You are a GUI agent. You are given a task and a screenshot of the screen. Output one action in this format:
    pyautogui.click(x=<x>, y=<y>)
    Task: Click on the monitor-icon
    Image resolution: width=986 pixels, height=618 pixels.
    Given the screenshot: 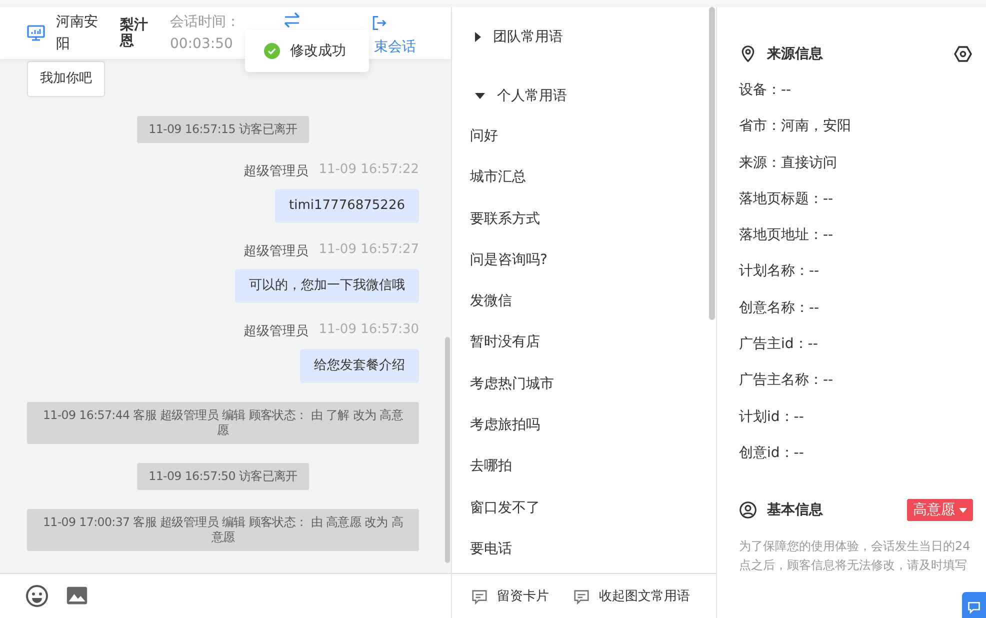 What is the action you would take?
    pyautogui.click(x=36, y=33)
    